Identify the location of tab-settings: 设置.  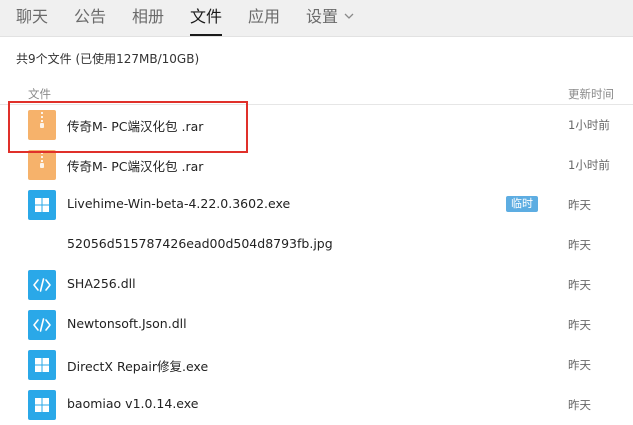
(330, 18).